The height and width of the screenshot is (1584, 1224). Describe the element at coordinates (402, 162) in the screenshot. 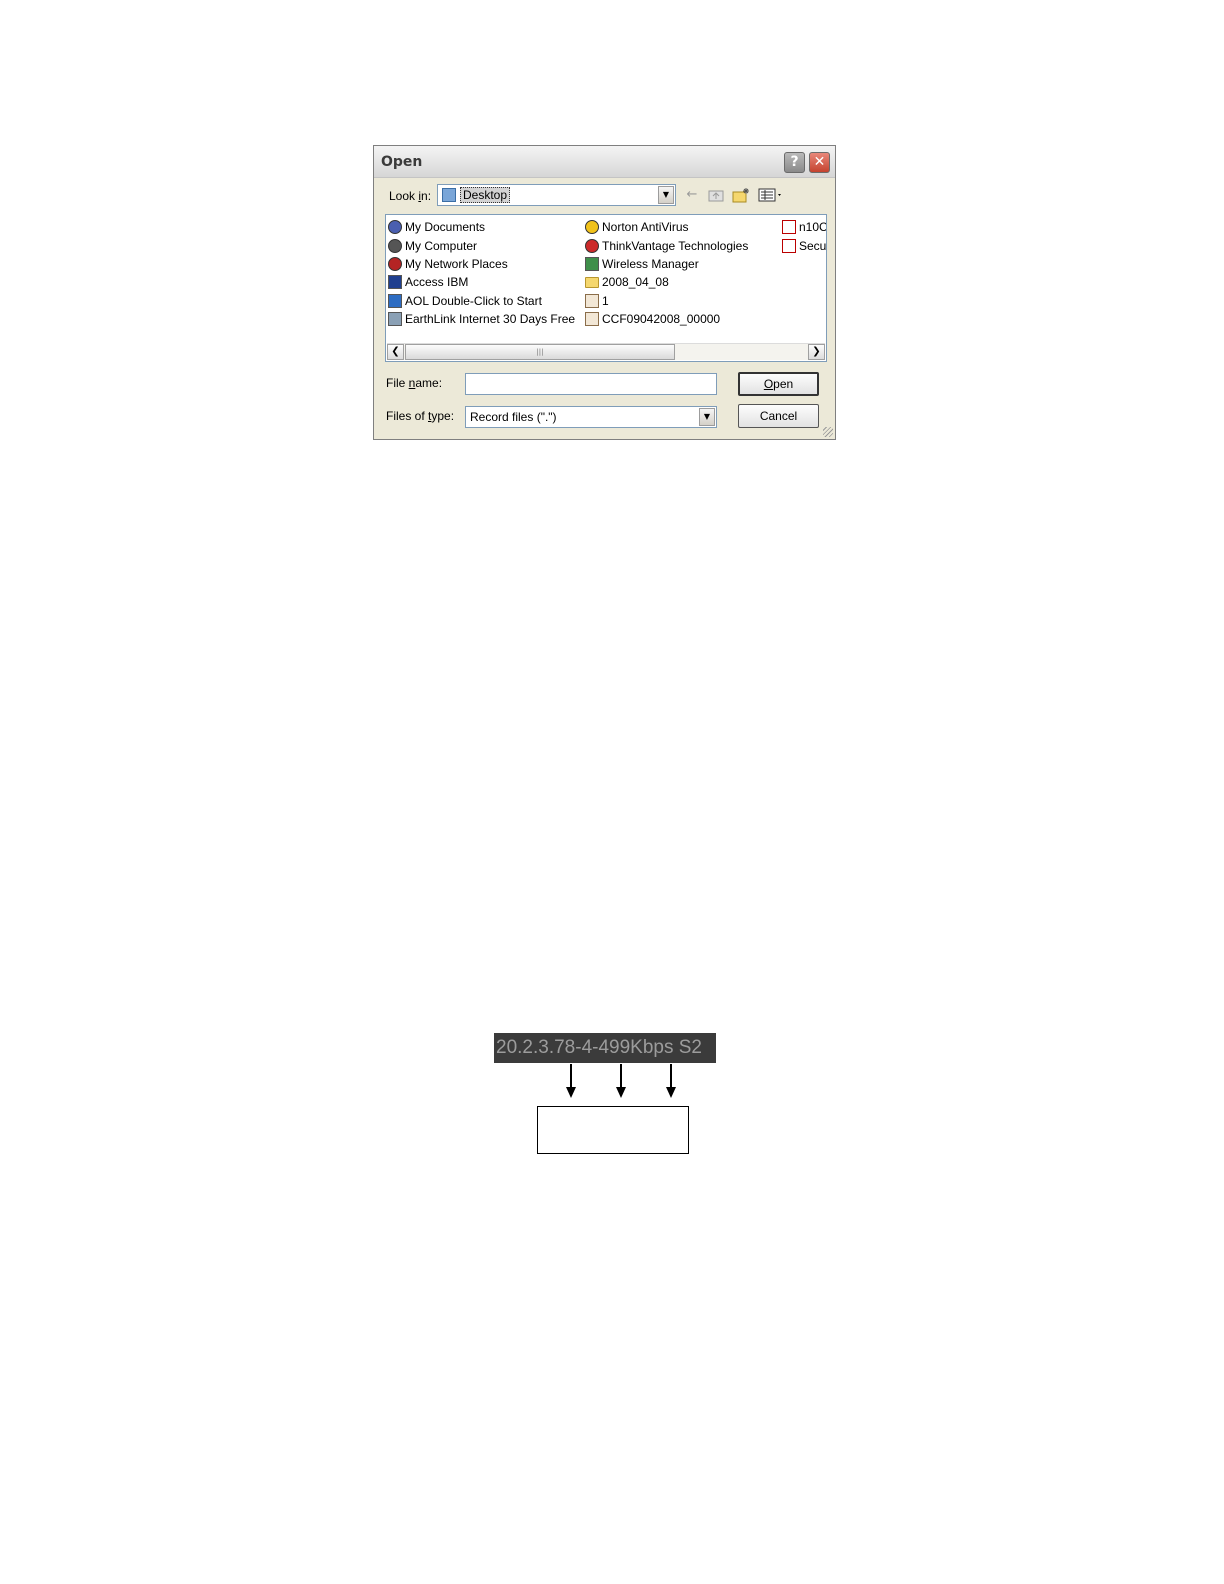

I see `dialog-title: Open` at that location.